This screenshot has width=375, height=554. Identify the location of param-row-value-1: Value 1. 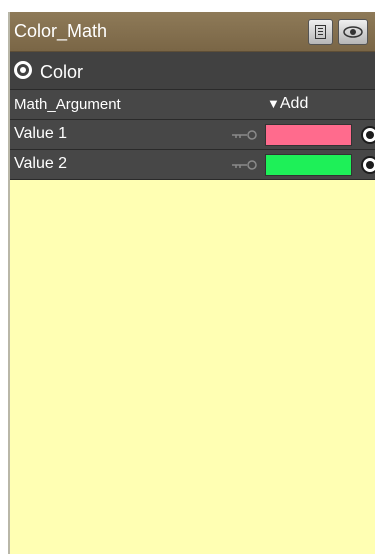
(192, 135).